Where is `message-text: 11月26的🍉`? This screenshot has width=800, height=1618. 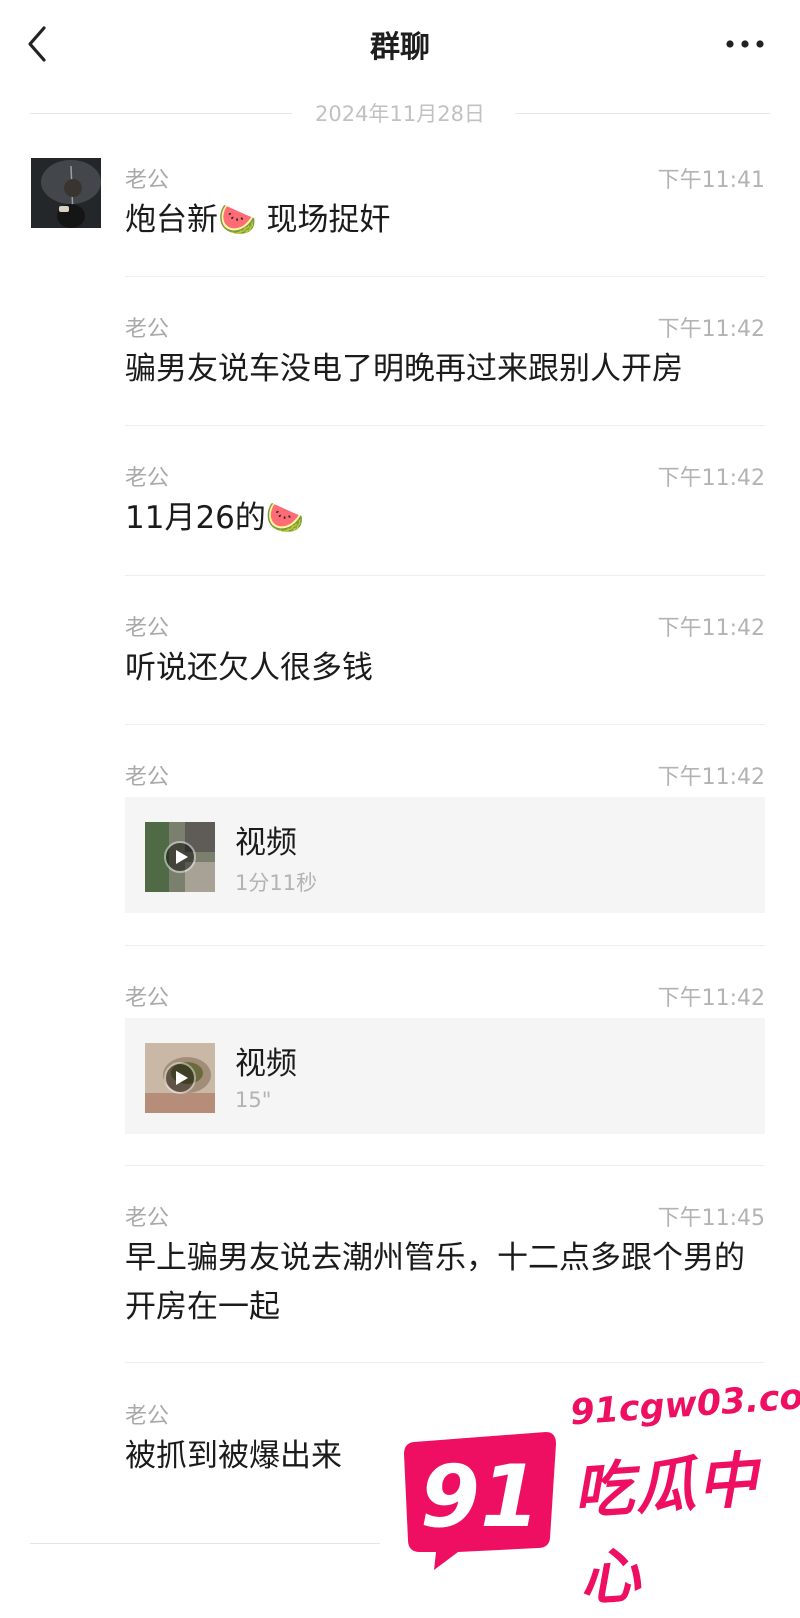
message-text: 11月26的🍉 is located at coordinates (215, 518).